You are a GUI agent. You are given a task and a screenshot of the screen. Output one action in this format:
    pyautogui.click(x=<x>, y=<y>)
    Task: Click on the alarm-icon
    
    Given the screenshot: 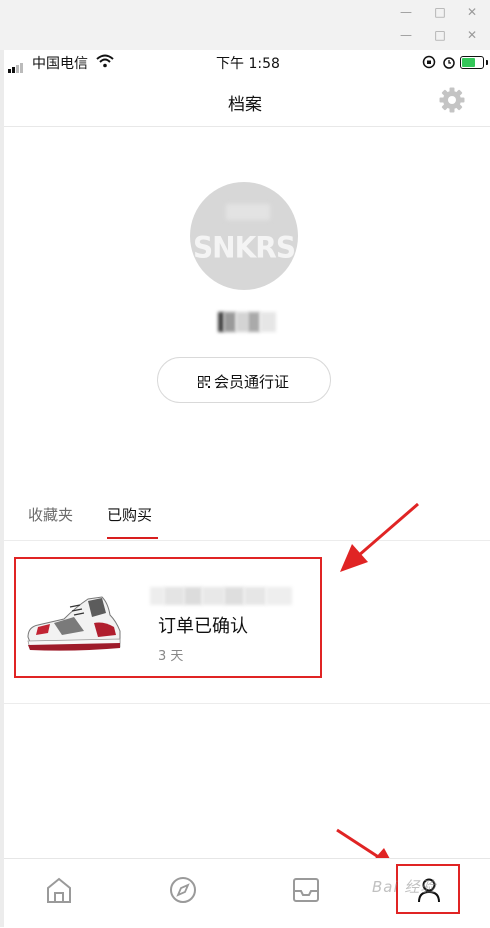 What is the action you would take?
    pyautogui.click(x=449, y=64)
    